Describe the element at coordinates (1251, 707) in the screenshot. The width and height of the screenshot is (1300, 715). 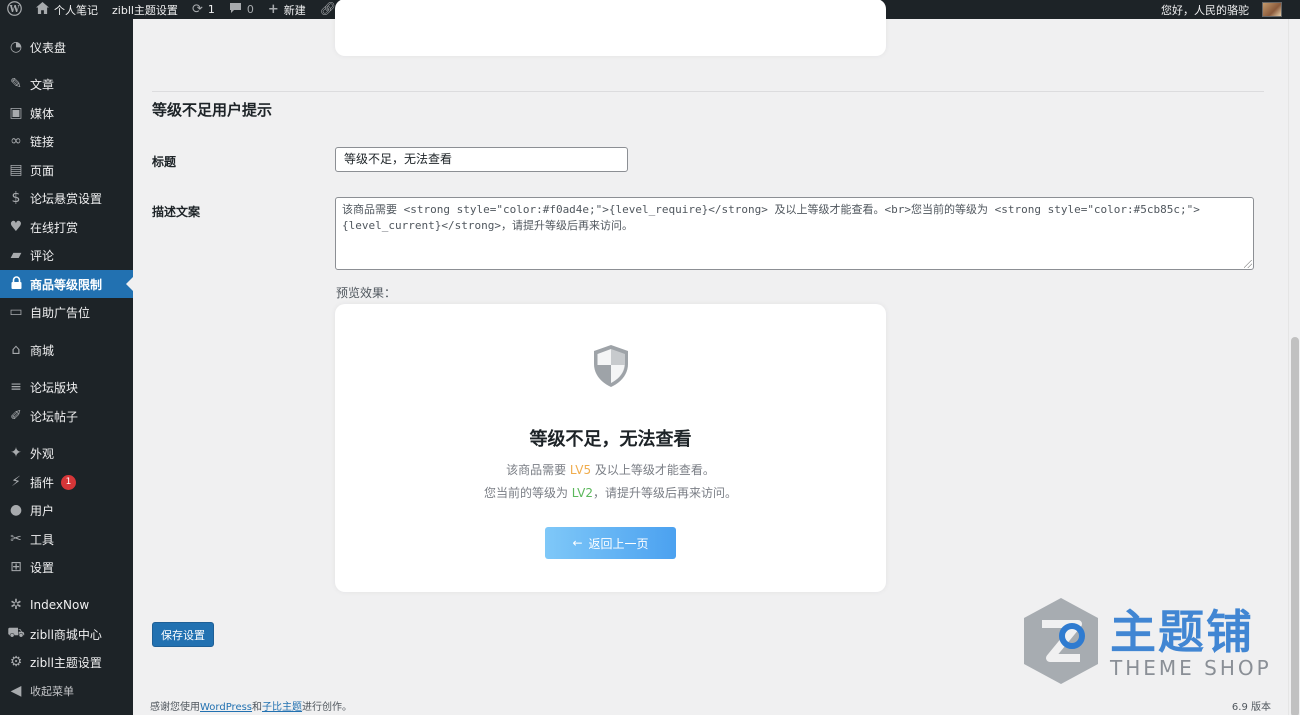
I see `version-text: 6.9 版本` at that location.